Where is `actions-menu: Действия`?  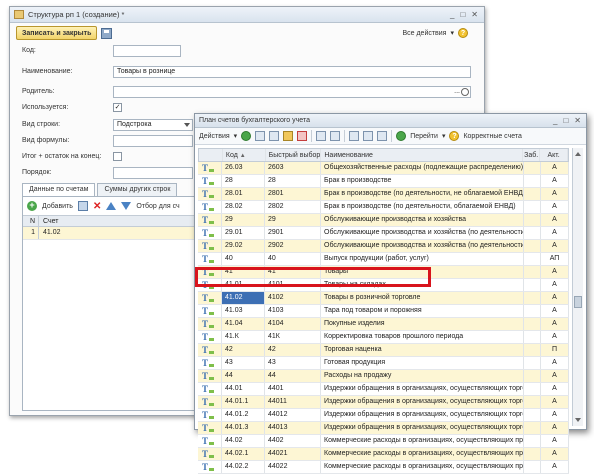 actions-menu: Действия is located at coordinates (214, 136).